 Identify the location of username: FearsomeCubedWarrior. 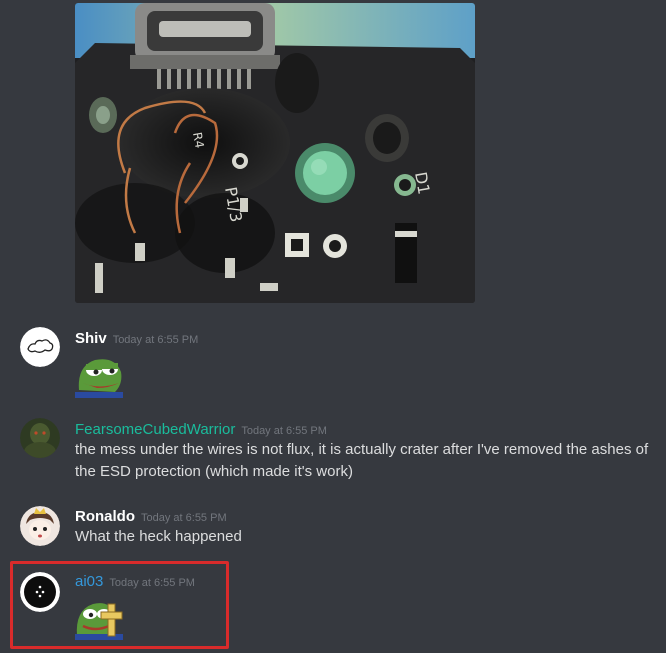
(155, 429).